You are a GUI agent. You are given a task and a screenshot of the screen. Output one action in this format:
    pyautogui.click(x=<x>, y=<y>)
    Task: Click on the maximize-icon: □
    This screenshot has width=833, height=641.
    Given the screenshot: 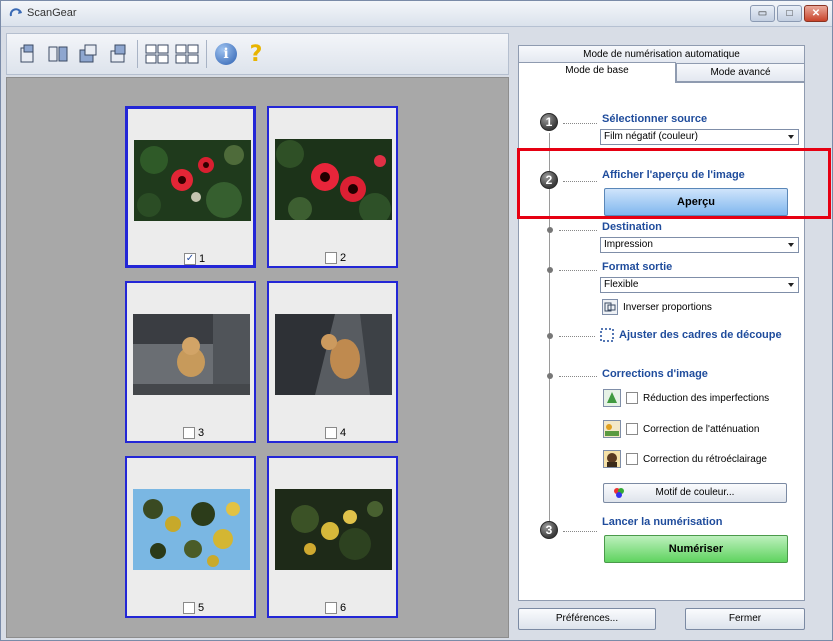 What is the action you would take?
    pyautogui.click(x=789, y=13)
    